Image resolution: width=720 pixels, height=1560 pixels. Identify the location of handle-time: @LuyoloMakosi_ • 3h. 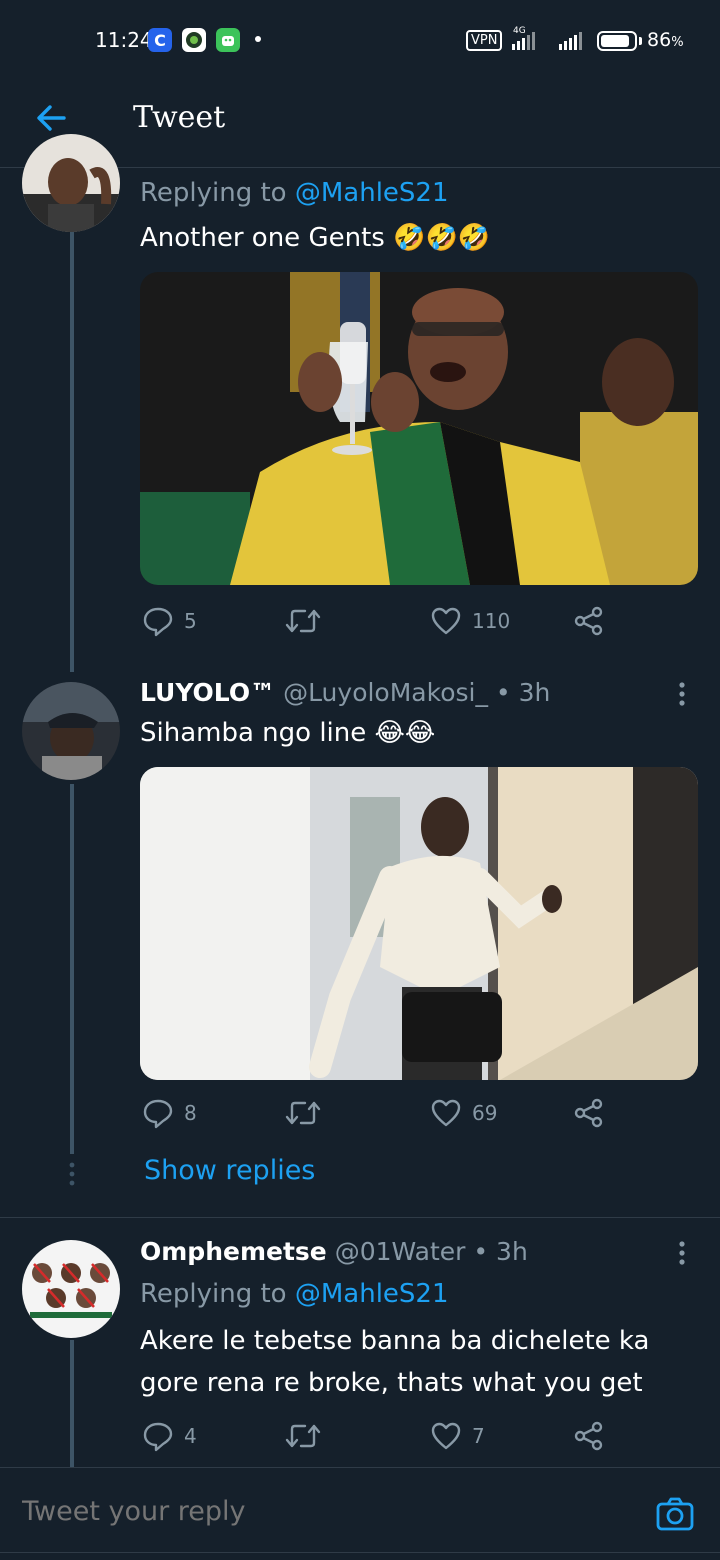
(417, 692).